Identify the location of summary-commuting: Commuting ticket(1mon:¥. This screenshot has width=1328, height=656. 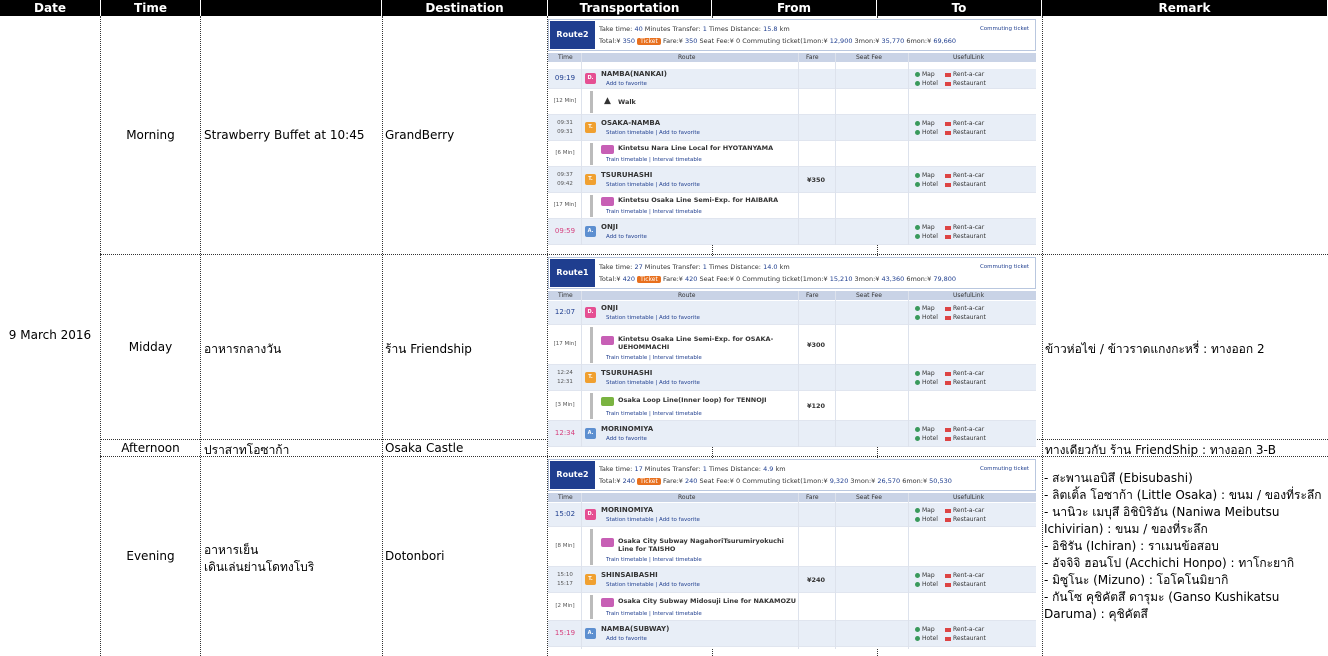
(785, 279).